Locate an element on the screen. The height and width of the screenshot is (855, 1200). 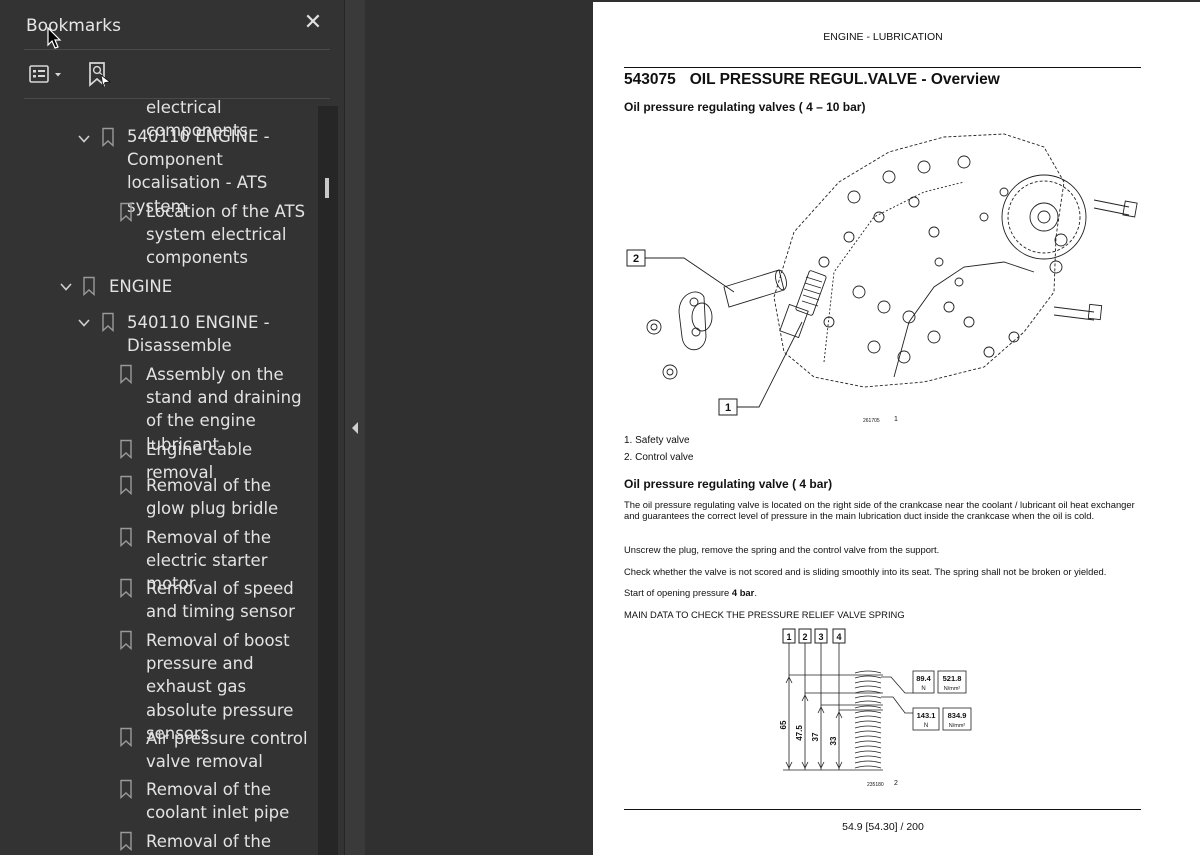
scrollbar-thumb is located at coordinates (327, 188).